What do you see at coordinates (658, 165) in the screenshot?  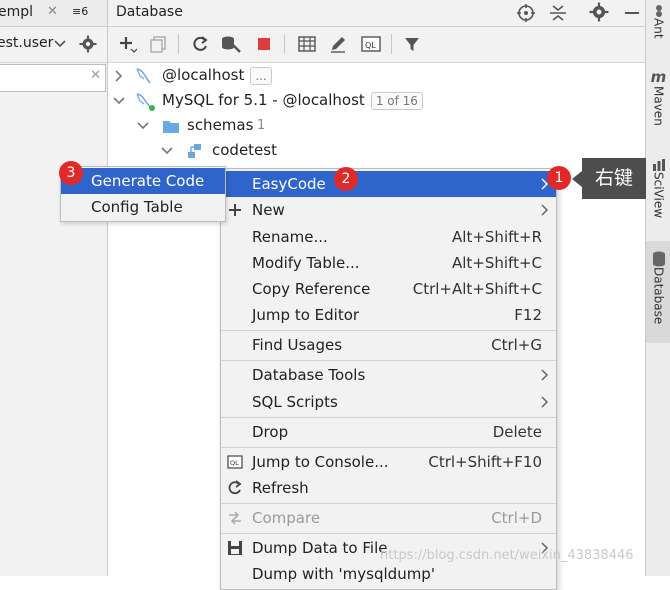 I see `sciview-icon` at bounding box center [658, 165].